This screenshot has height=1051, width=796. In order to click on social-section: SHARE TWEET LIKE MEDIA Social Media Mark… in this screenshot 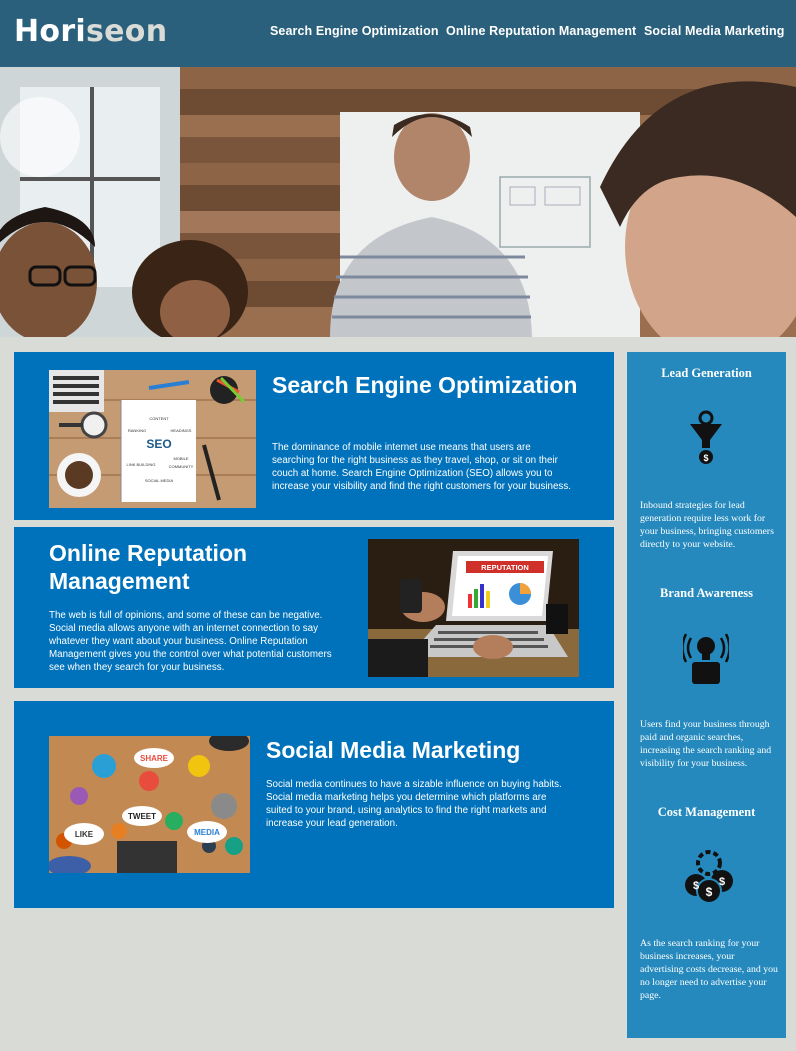, I will do `click(314, 804)`.